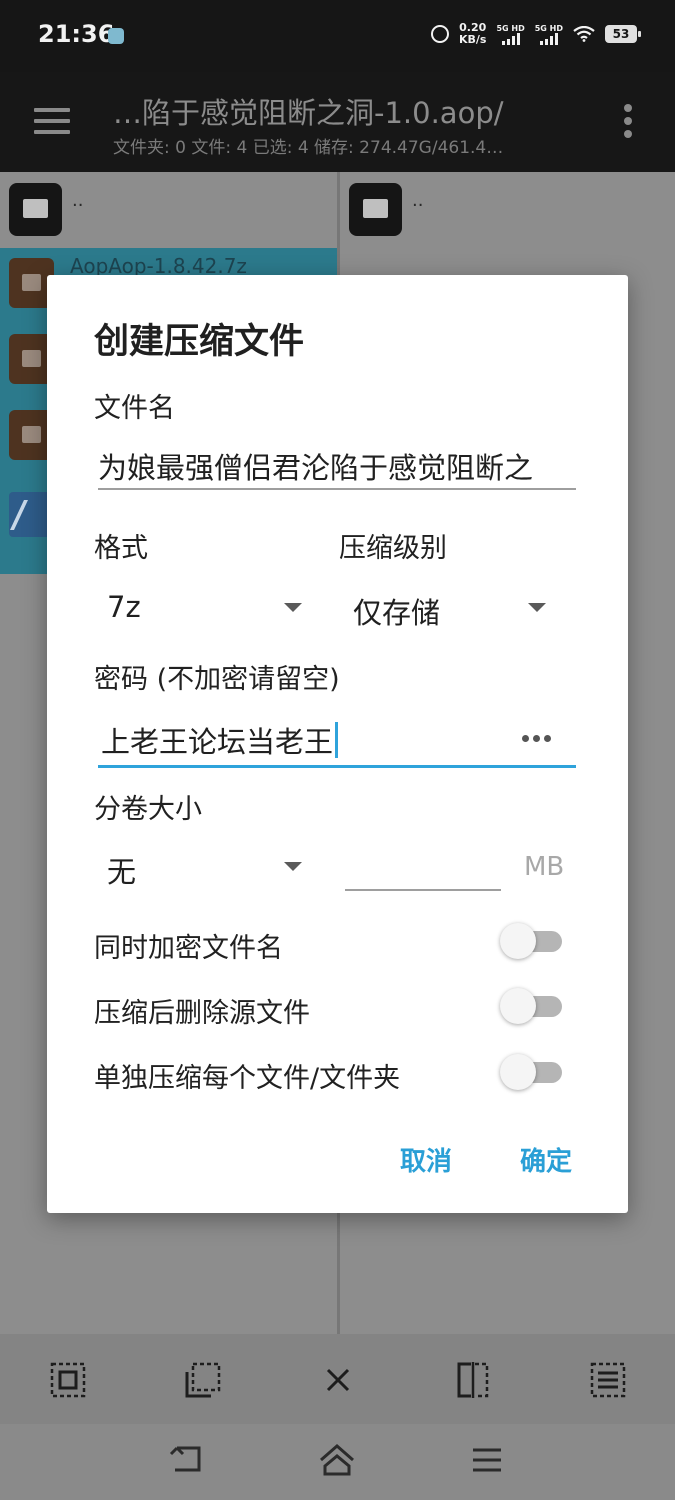  What do you see at coordinates (532, 941) in the screenshot?
I see `encrypt-names-toggle` at bounding box center [532, 941].